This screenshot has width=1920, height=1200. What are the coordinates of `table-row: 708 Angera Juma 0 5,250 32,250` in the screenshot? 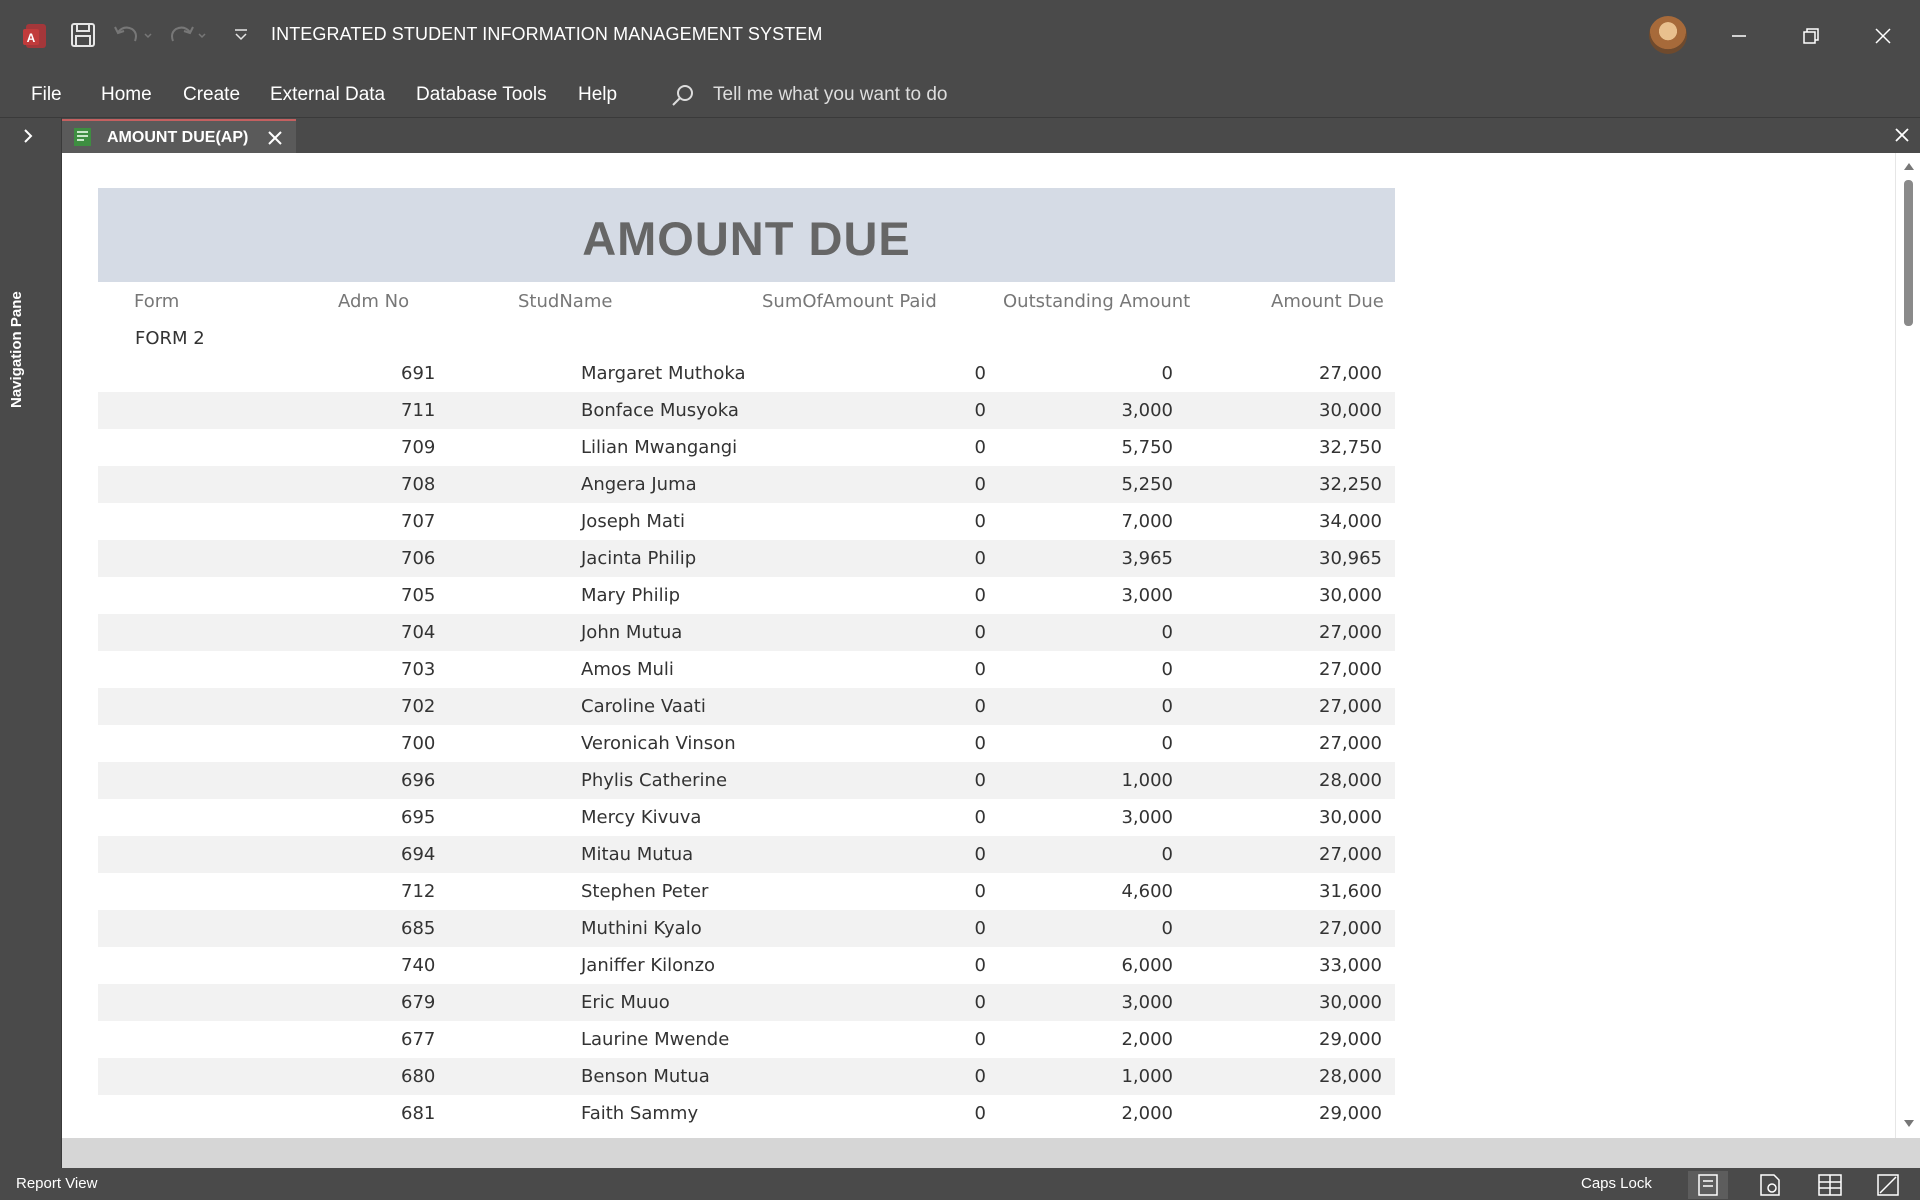 It's located at (746, 484).